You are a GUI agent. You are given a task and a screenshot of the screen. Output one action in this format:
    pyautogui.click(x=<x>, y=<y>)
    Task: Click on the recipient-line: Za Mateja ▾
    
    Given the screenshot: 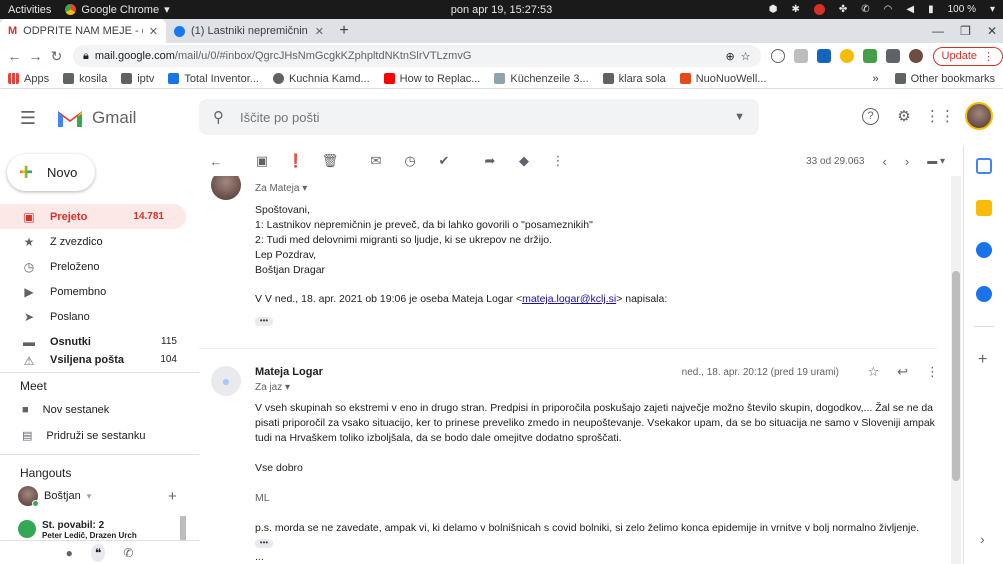 What is the action you would take?
    pyautogui.click(x=281, y=188)
    